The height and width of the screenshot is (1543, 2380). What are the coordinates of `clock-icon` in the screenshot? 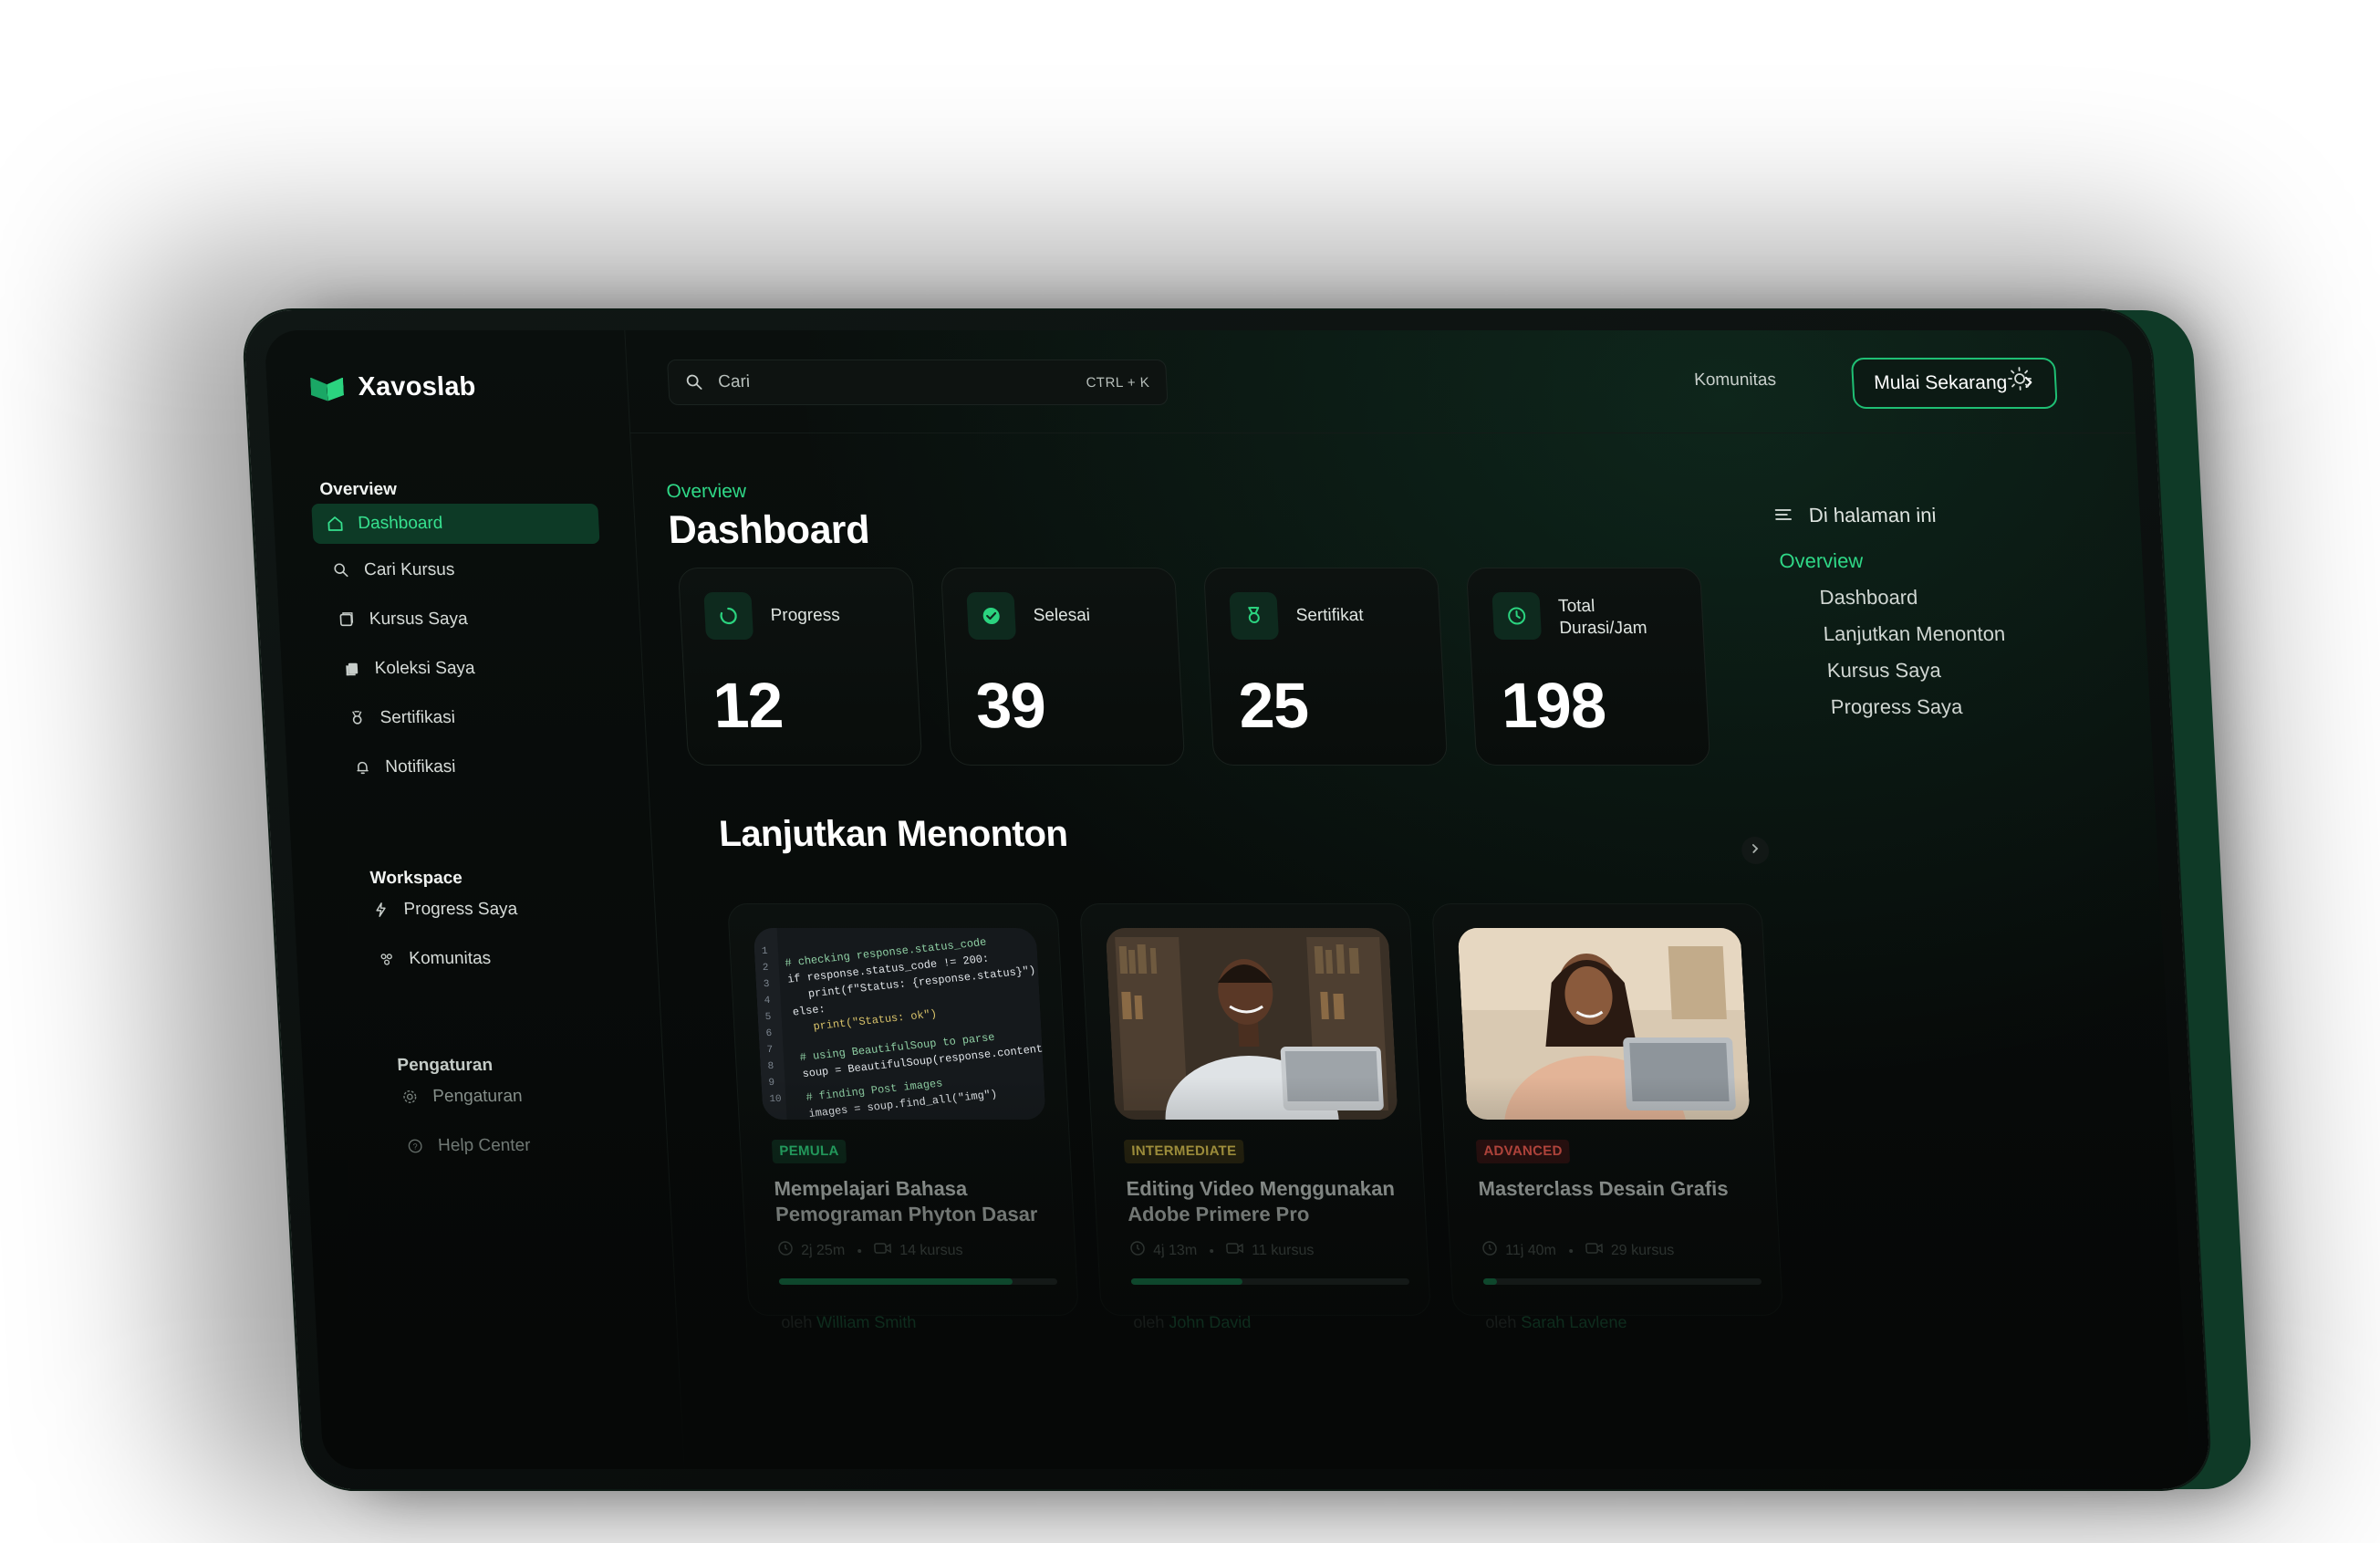 It's located at (1517, 616).